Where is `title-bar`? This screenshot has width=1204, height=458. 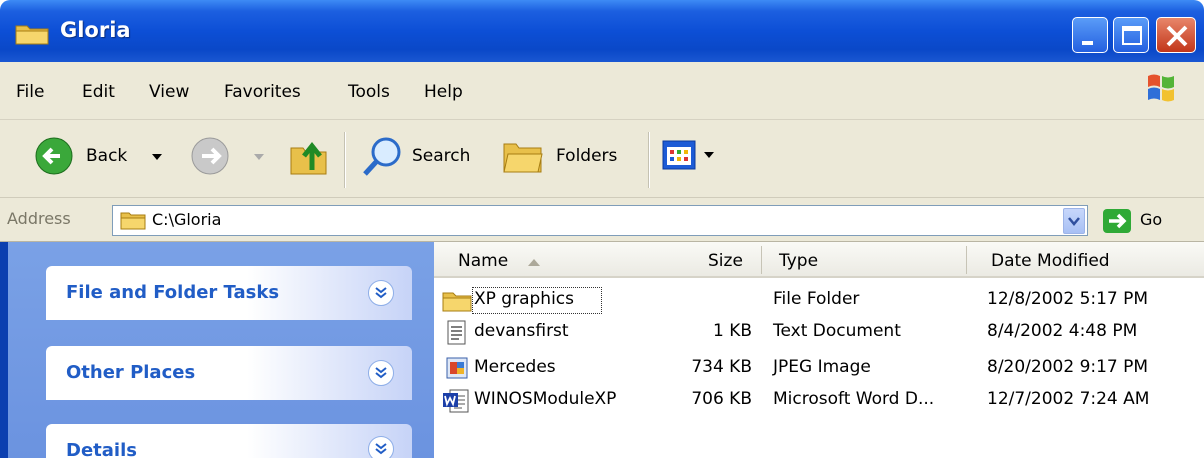 title-bar is located at coordinates (602, 31).